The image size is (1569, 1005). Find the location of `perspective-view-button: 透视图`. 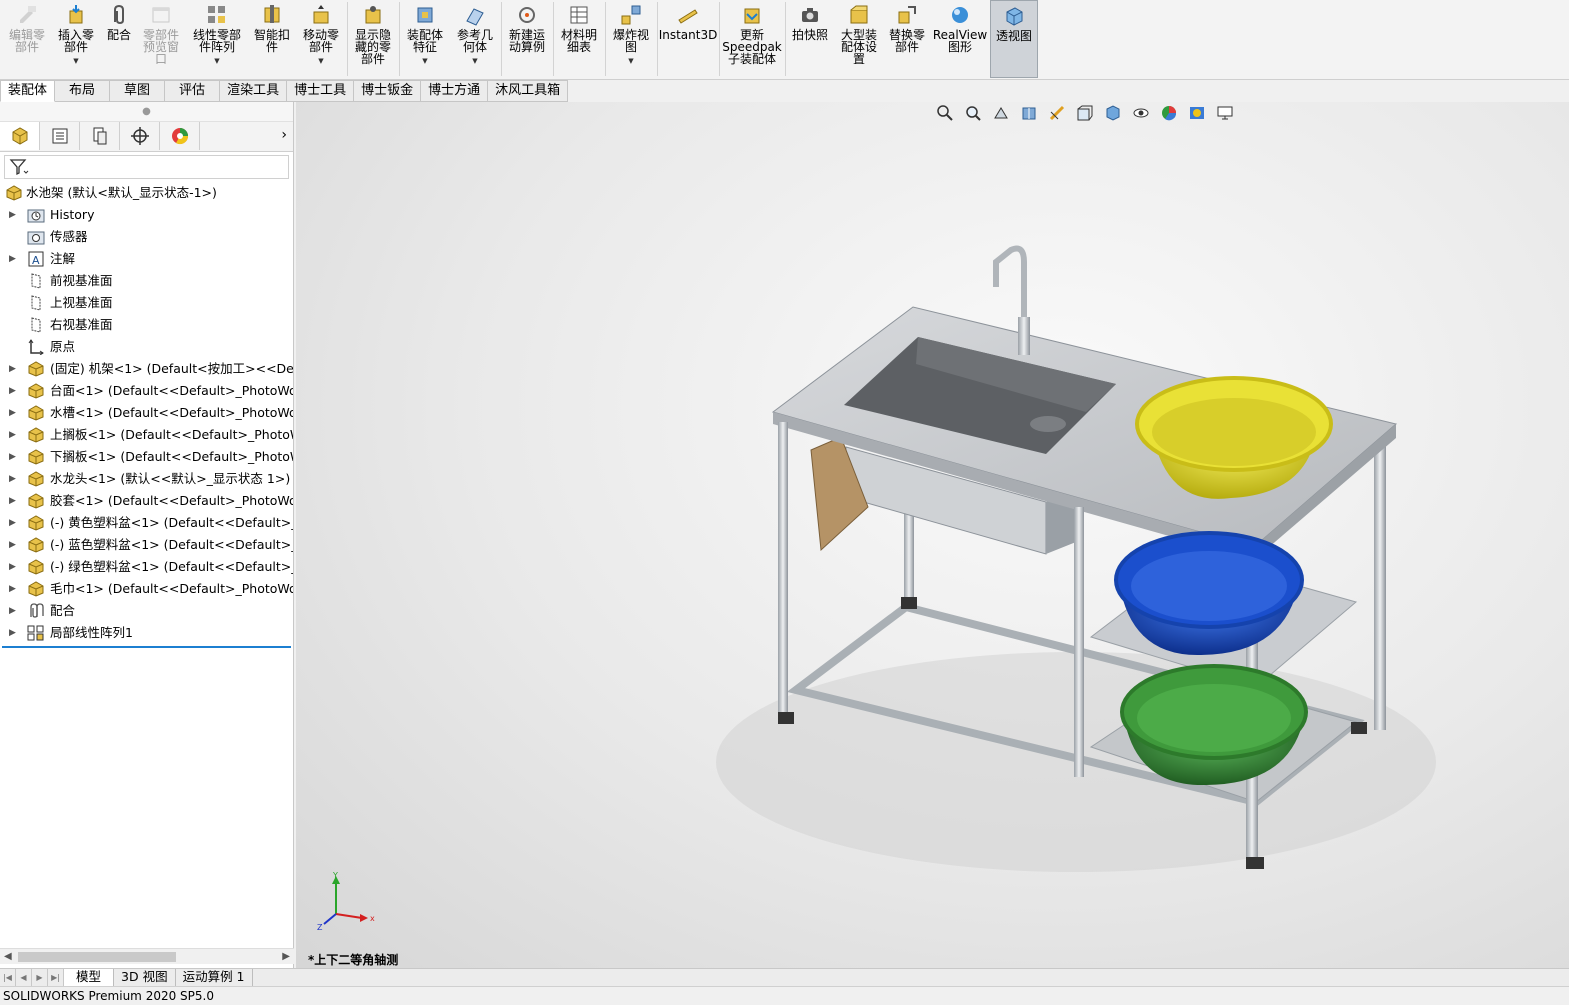

perspective-view-button: 透视图 is located at coordinates (1014, 39).